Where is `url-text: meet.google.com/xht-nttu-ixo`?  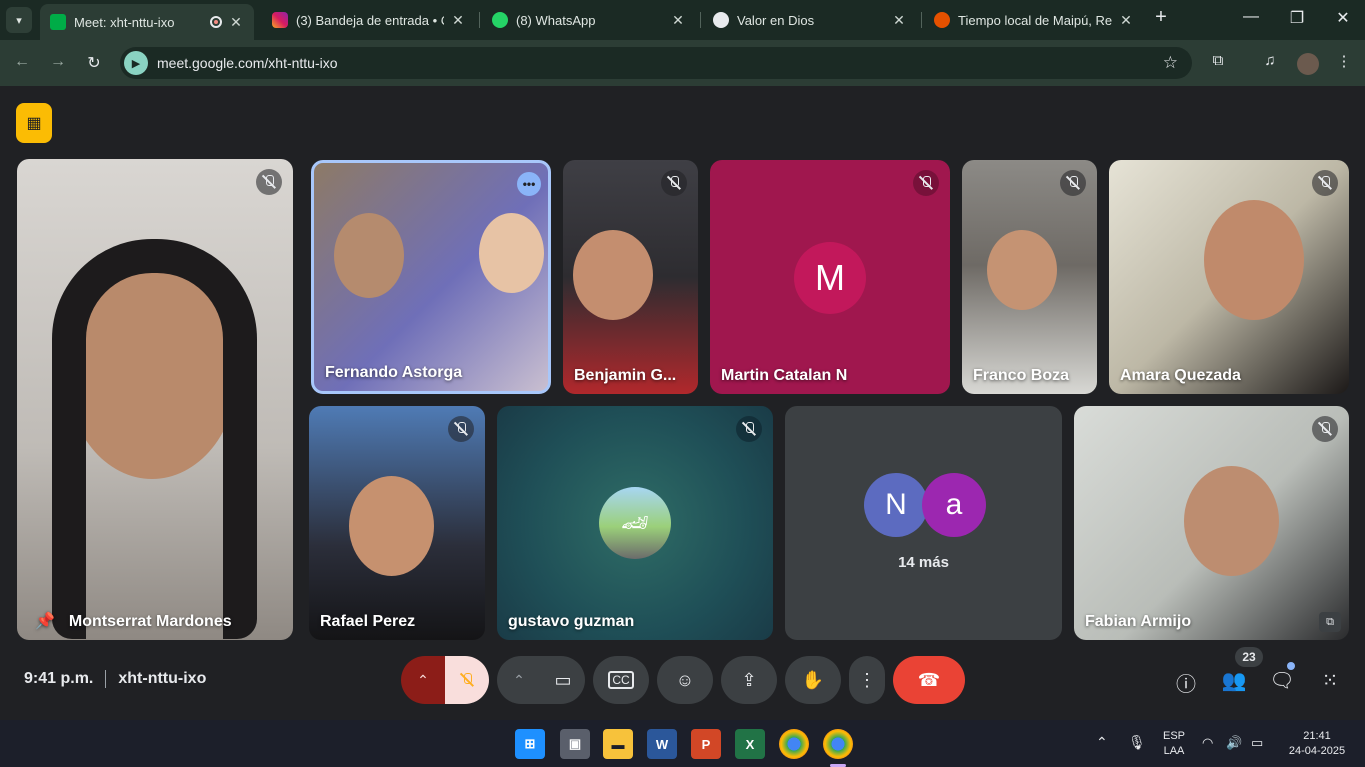 url-text: meet.google.com/xht-nttu-ixo is located at coordinates (247, 63).